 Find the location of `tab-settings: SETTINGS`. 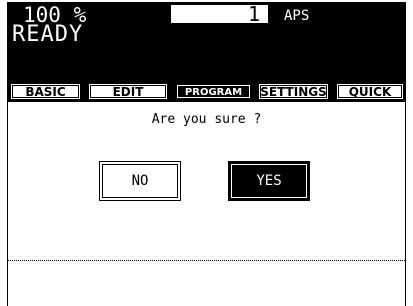

tab-settings: SETTINGS is located at coordinates (293, 91).